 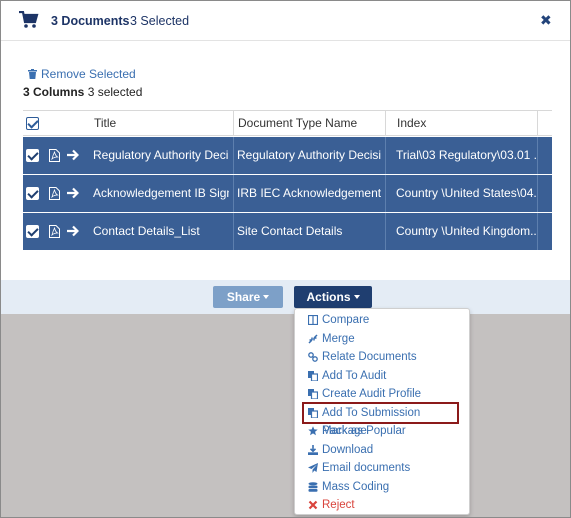 I want to click on close-icon: ✖, so click(x=546, y=20).